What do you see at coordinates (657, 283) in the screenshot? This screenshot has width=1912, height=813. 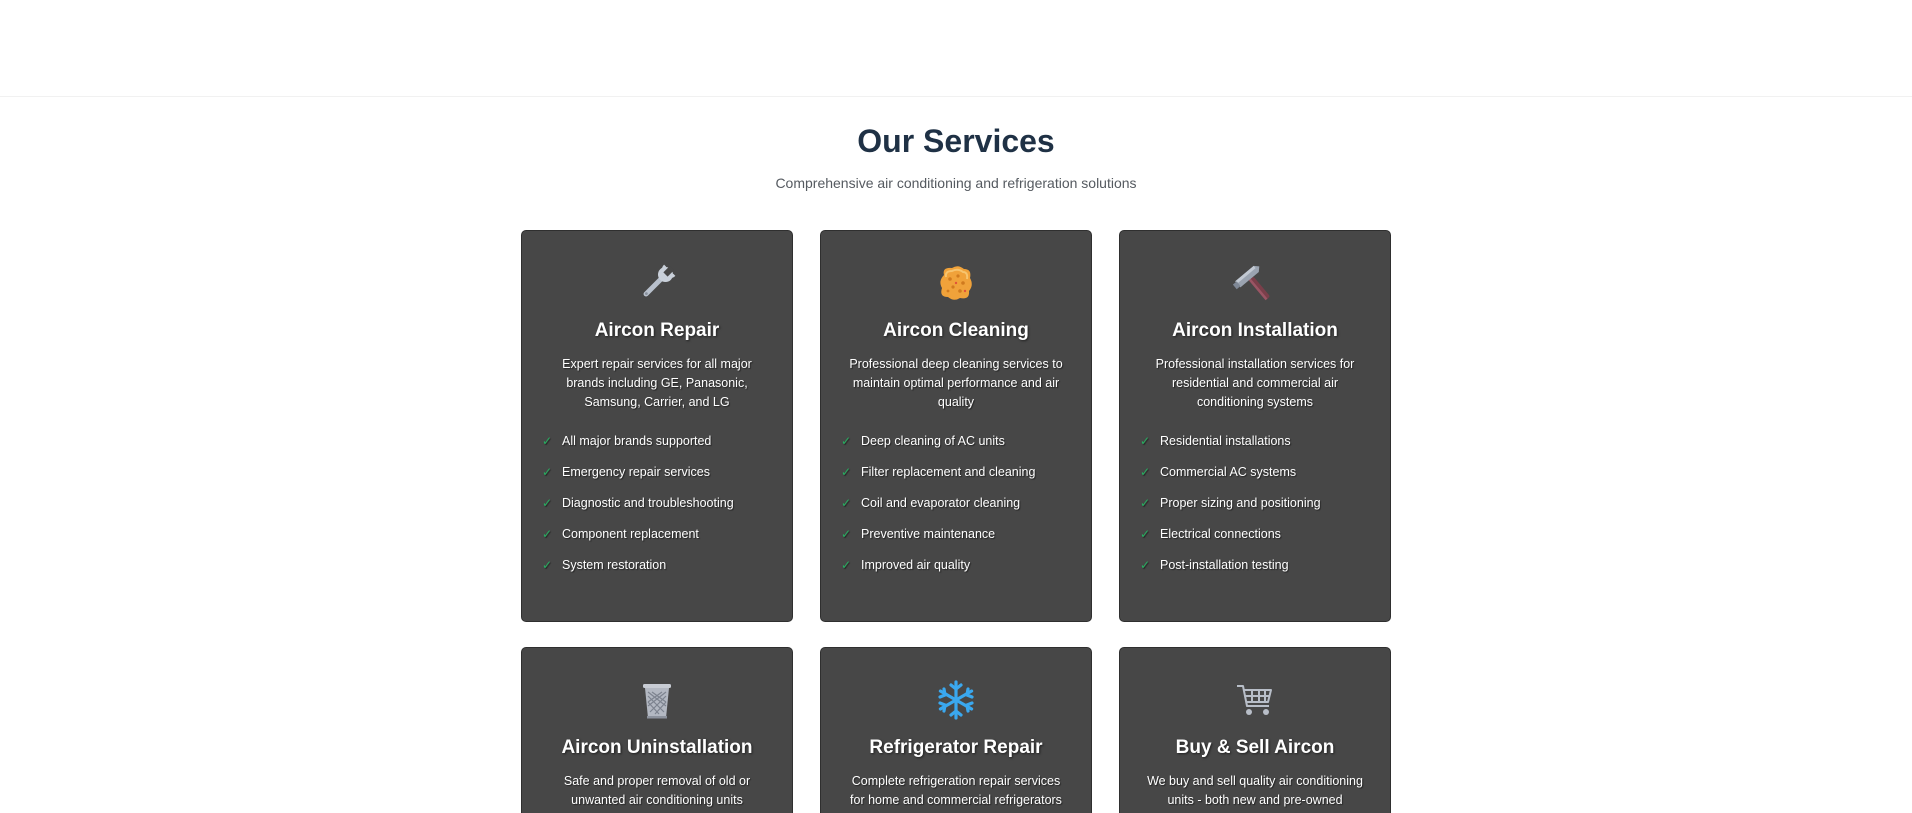 I see `wrench-icon` at bounding box center [657, 283].